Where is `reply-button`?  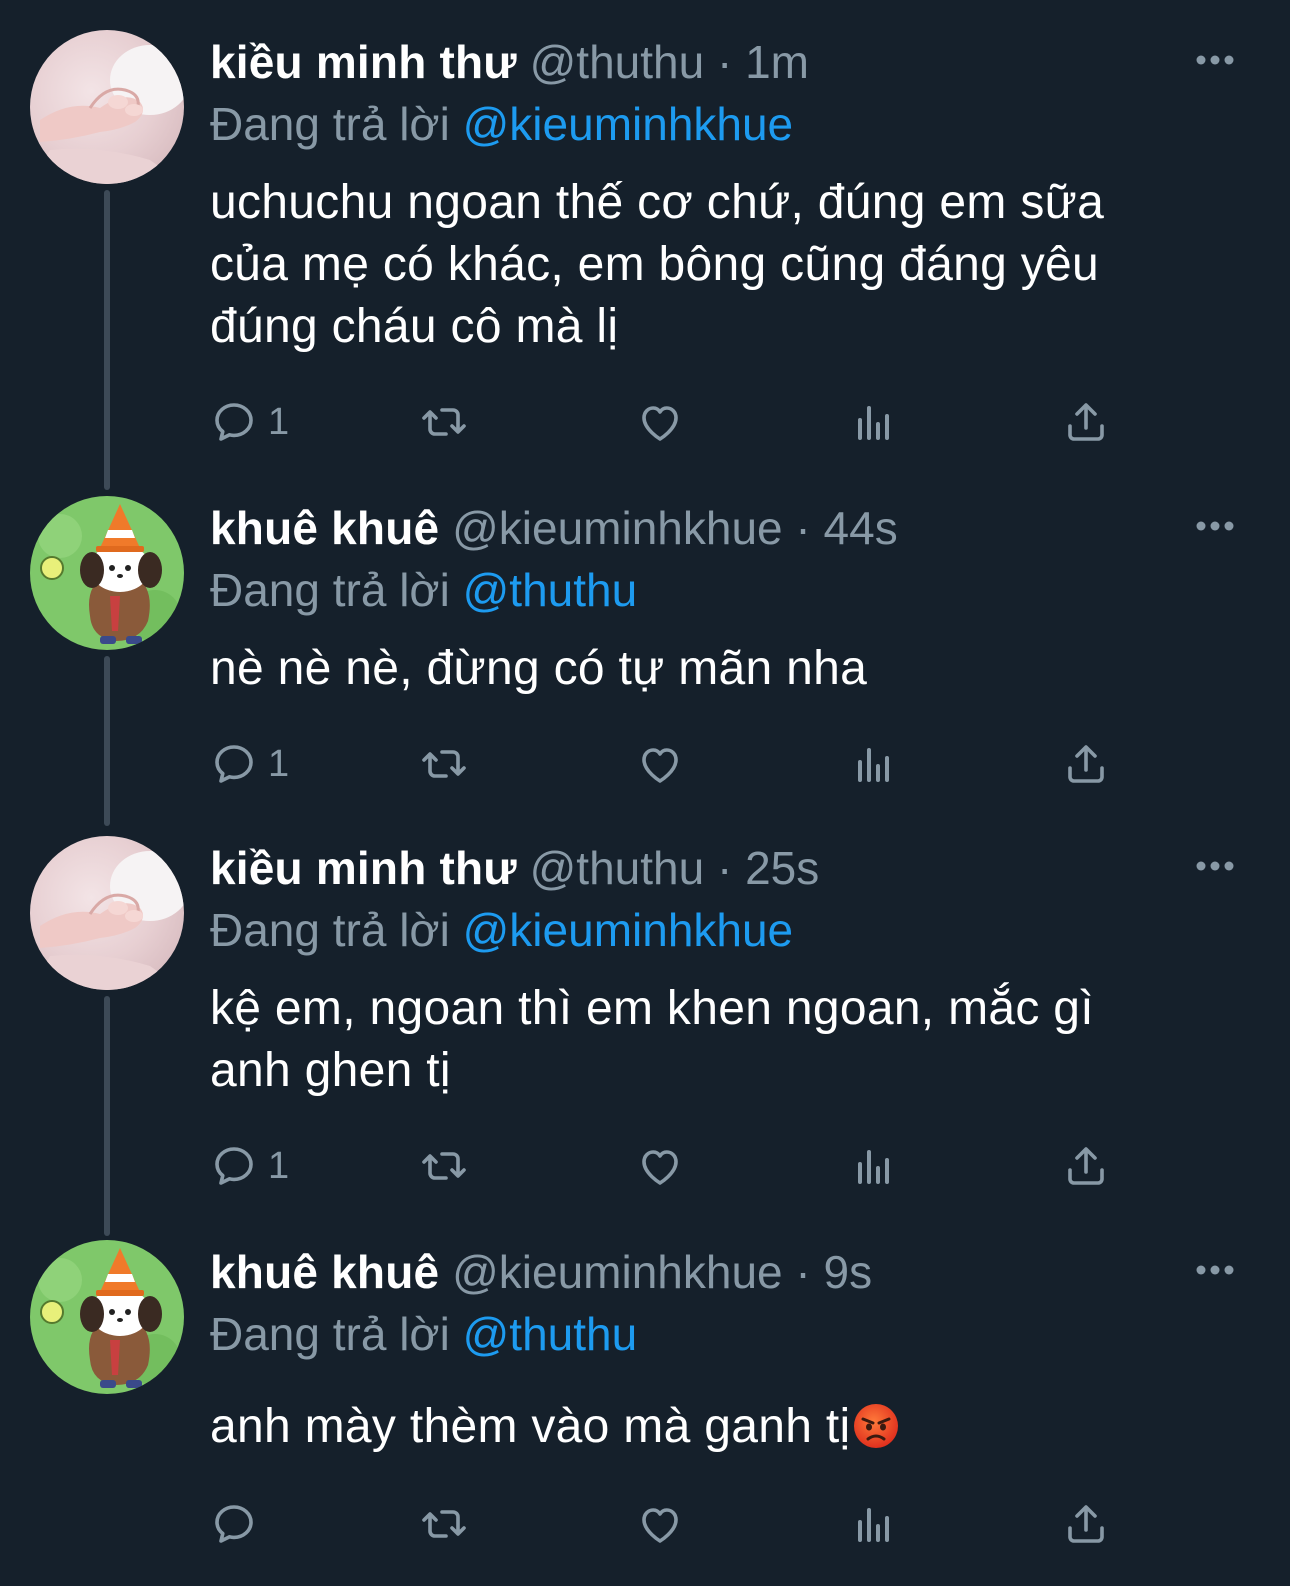
reply-button is located at coordinates (239, 1524).